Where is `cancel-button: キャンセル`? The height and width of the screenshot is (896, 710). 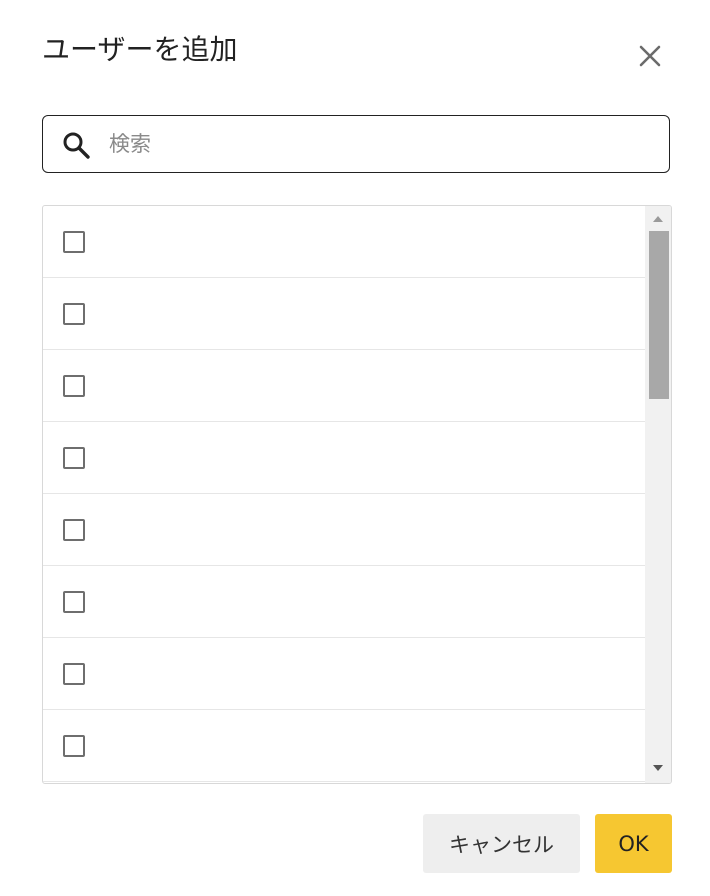 cancel-button: キャンセル is located at coordinates (501, 843).